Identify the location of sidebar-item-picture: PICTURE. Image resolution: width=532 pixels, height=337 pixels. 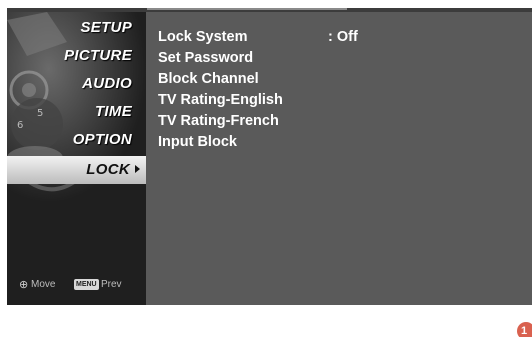
(76, 56).